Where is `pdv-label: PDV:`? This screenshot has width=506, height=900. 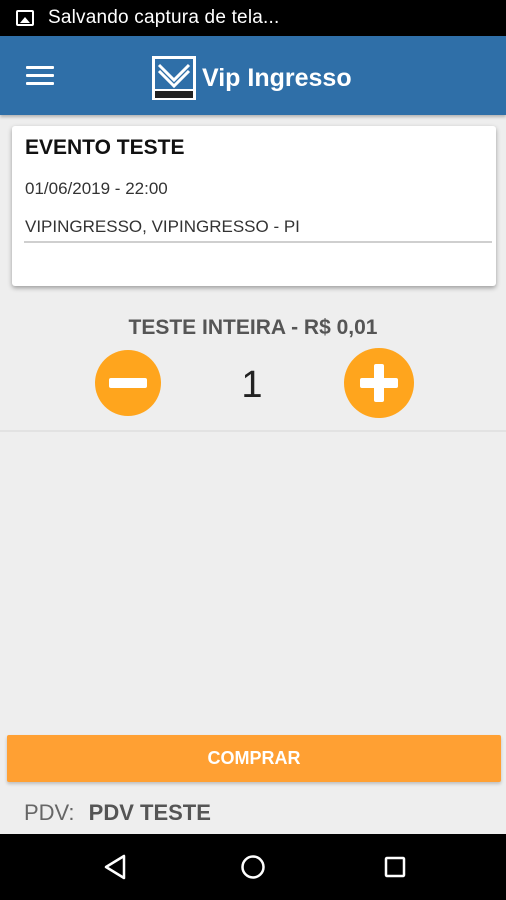
pdv-label: PDV: is located at coordinates (49, 812).